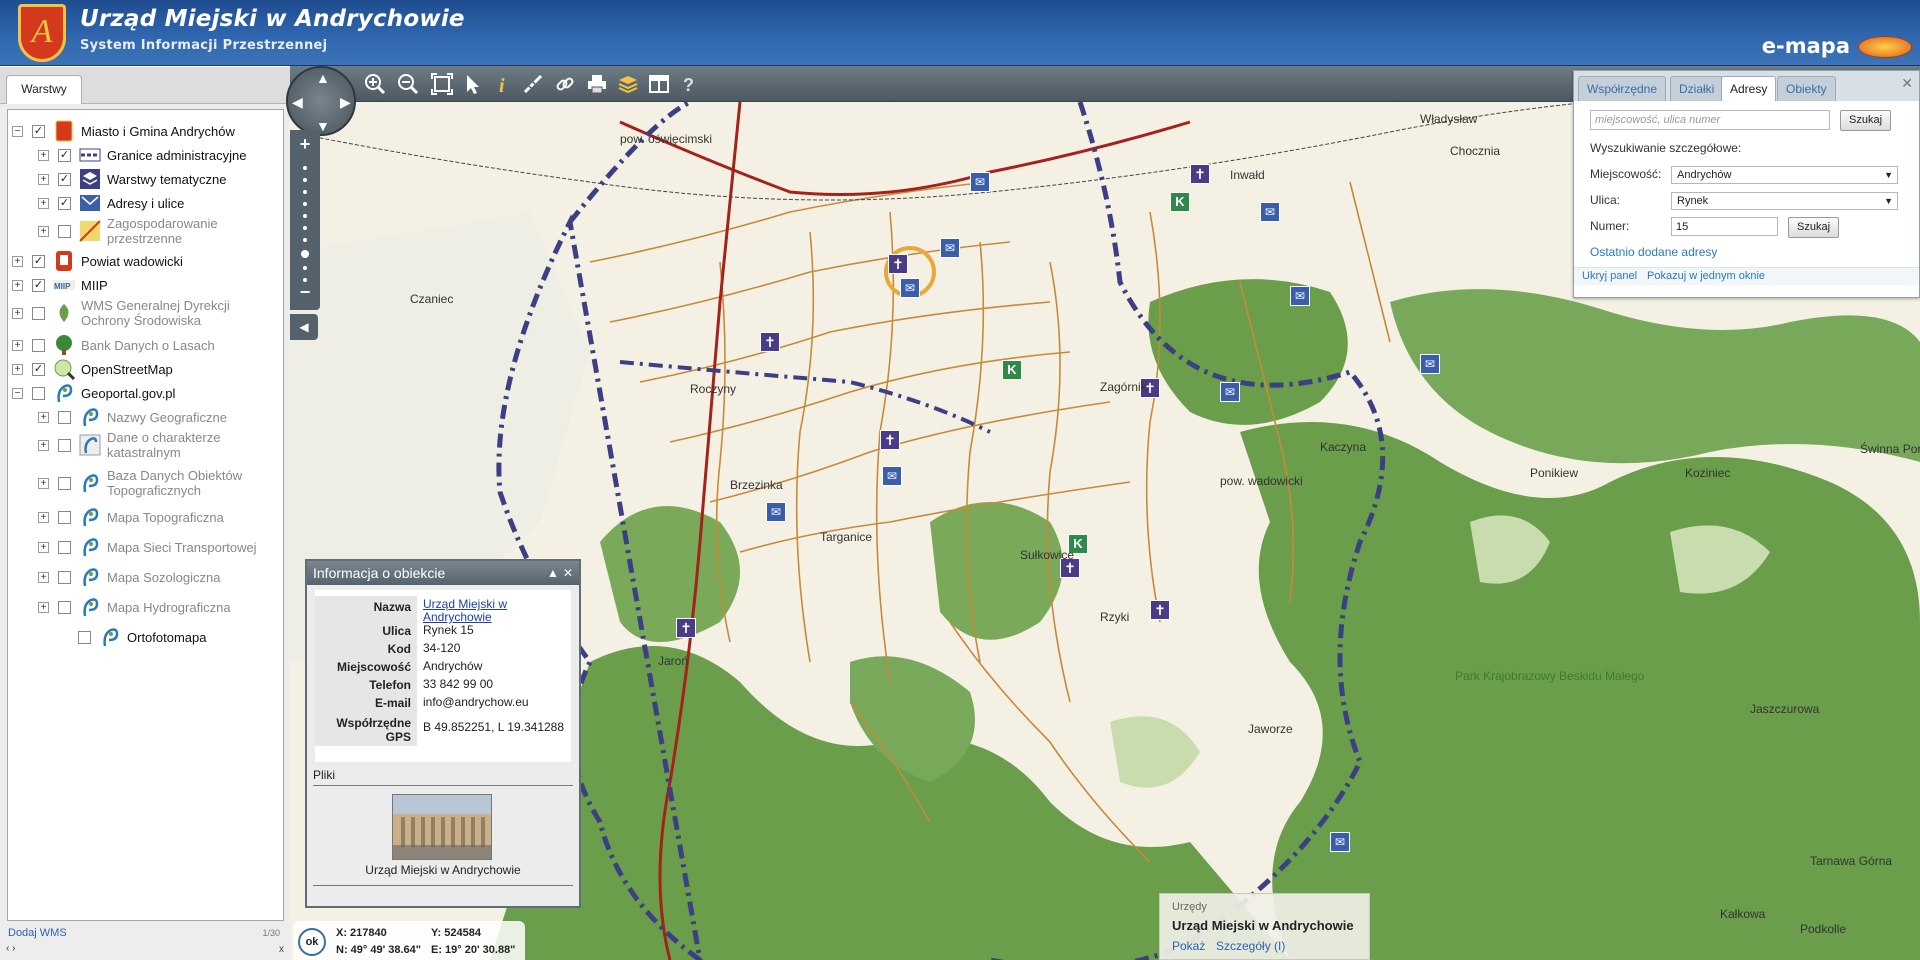 This screenshot has width=1920, height=960. What do you see at coordinates (1806, 88) in the screenshot?
I see `tab-objects: Obiekty` at bounding box center [1806, 88].